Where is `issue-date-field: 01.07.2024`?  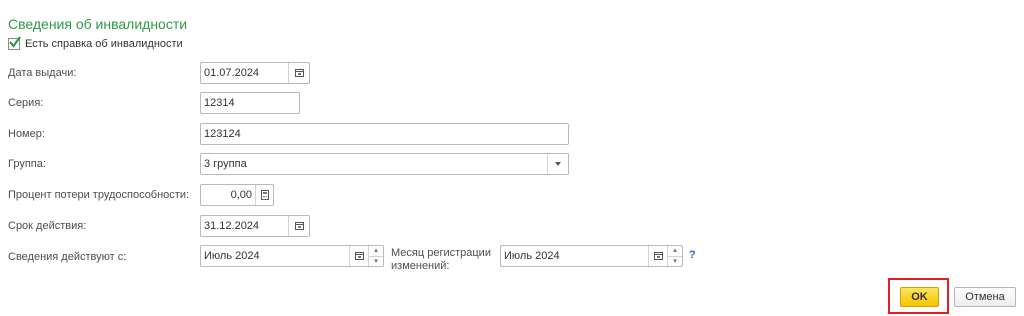
issue-date-field: 01.07.2024 is located at coordinates (255, 73).